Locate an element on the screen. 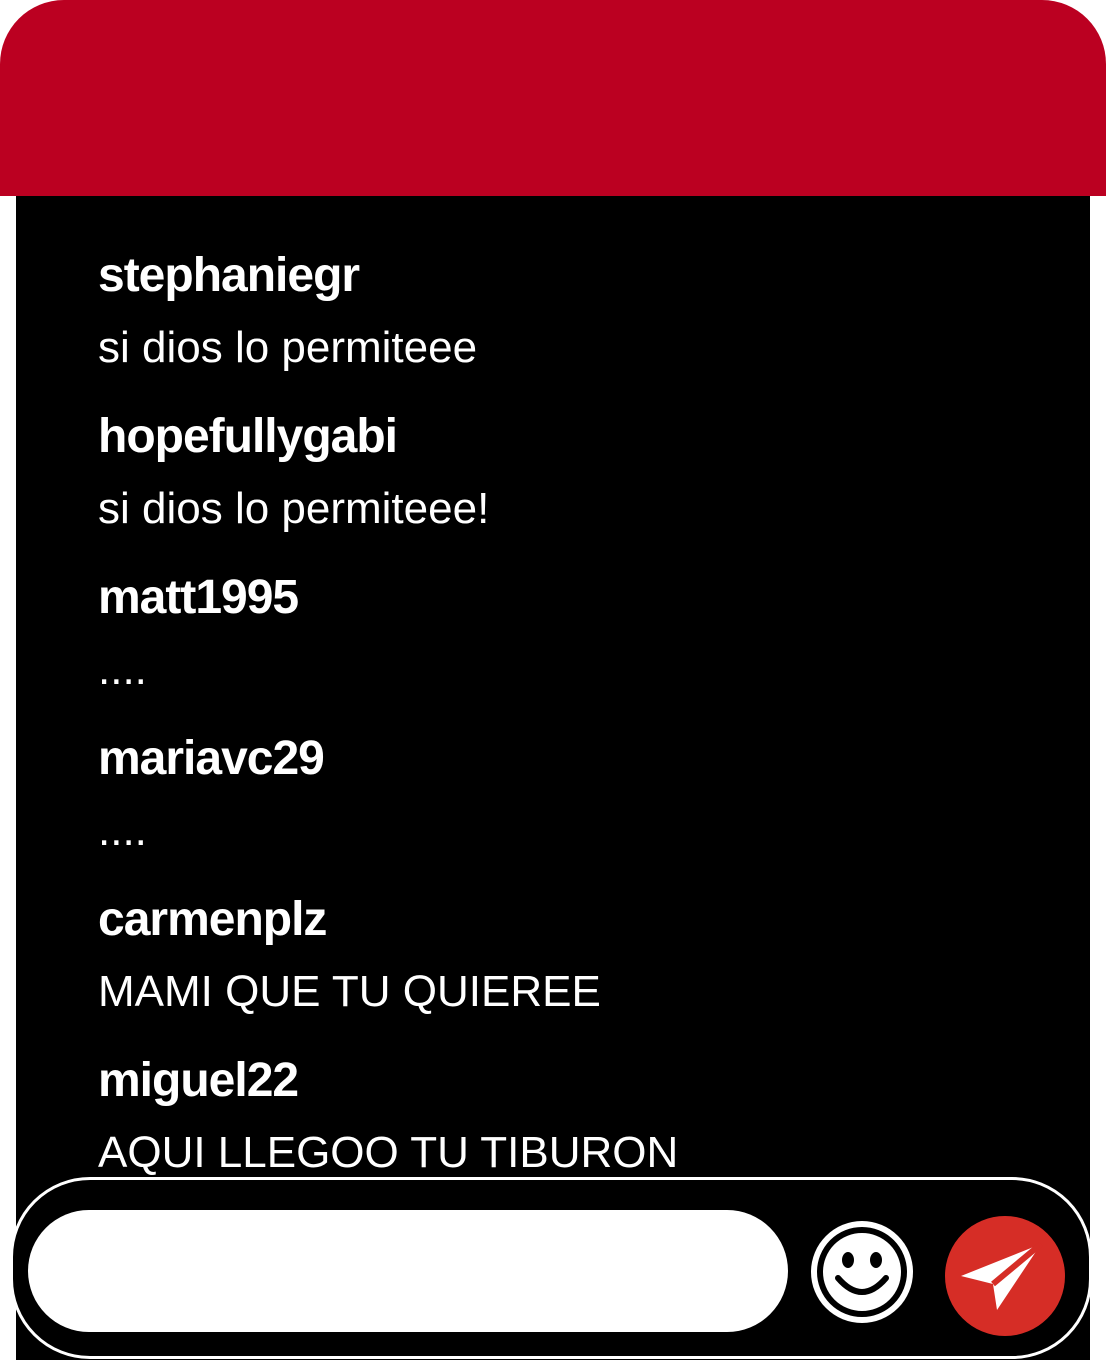  send-button is located at coordinates (1005, 1276).